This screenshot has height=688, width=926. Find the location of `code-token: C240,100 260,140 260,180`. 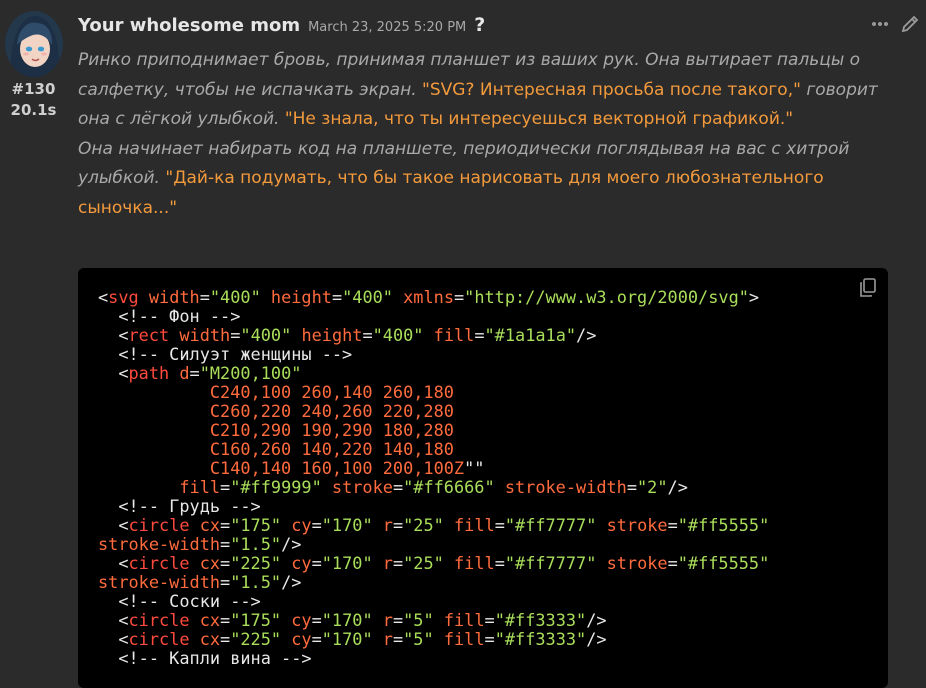

code-token: C240,100 260,140 260,180 is located at coordinates (276, 392).